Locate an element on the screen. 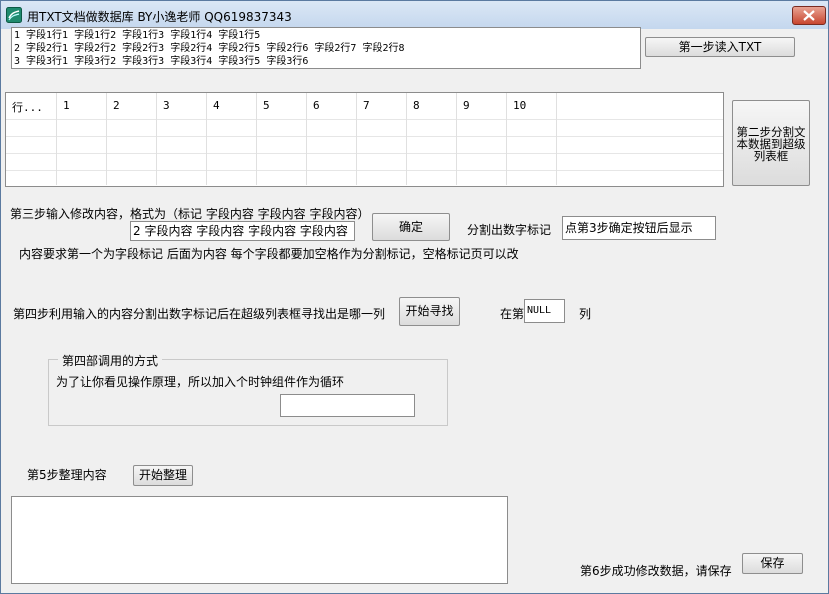 Image resolution: width=829 pixels, height=594 pixels. start-organize-button: 开始整理 is located at coordinates (163, 475).